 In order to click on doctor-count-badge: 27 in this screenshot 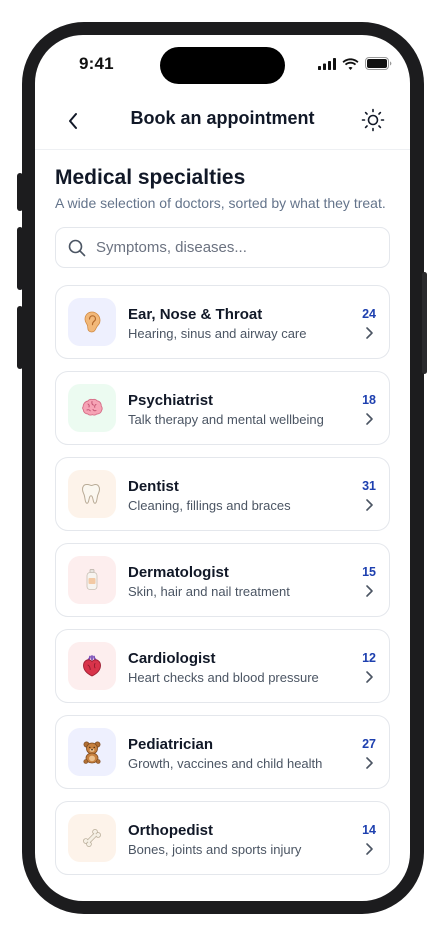, I will do `click(369, 744)`.